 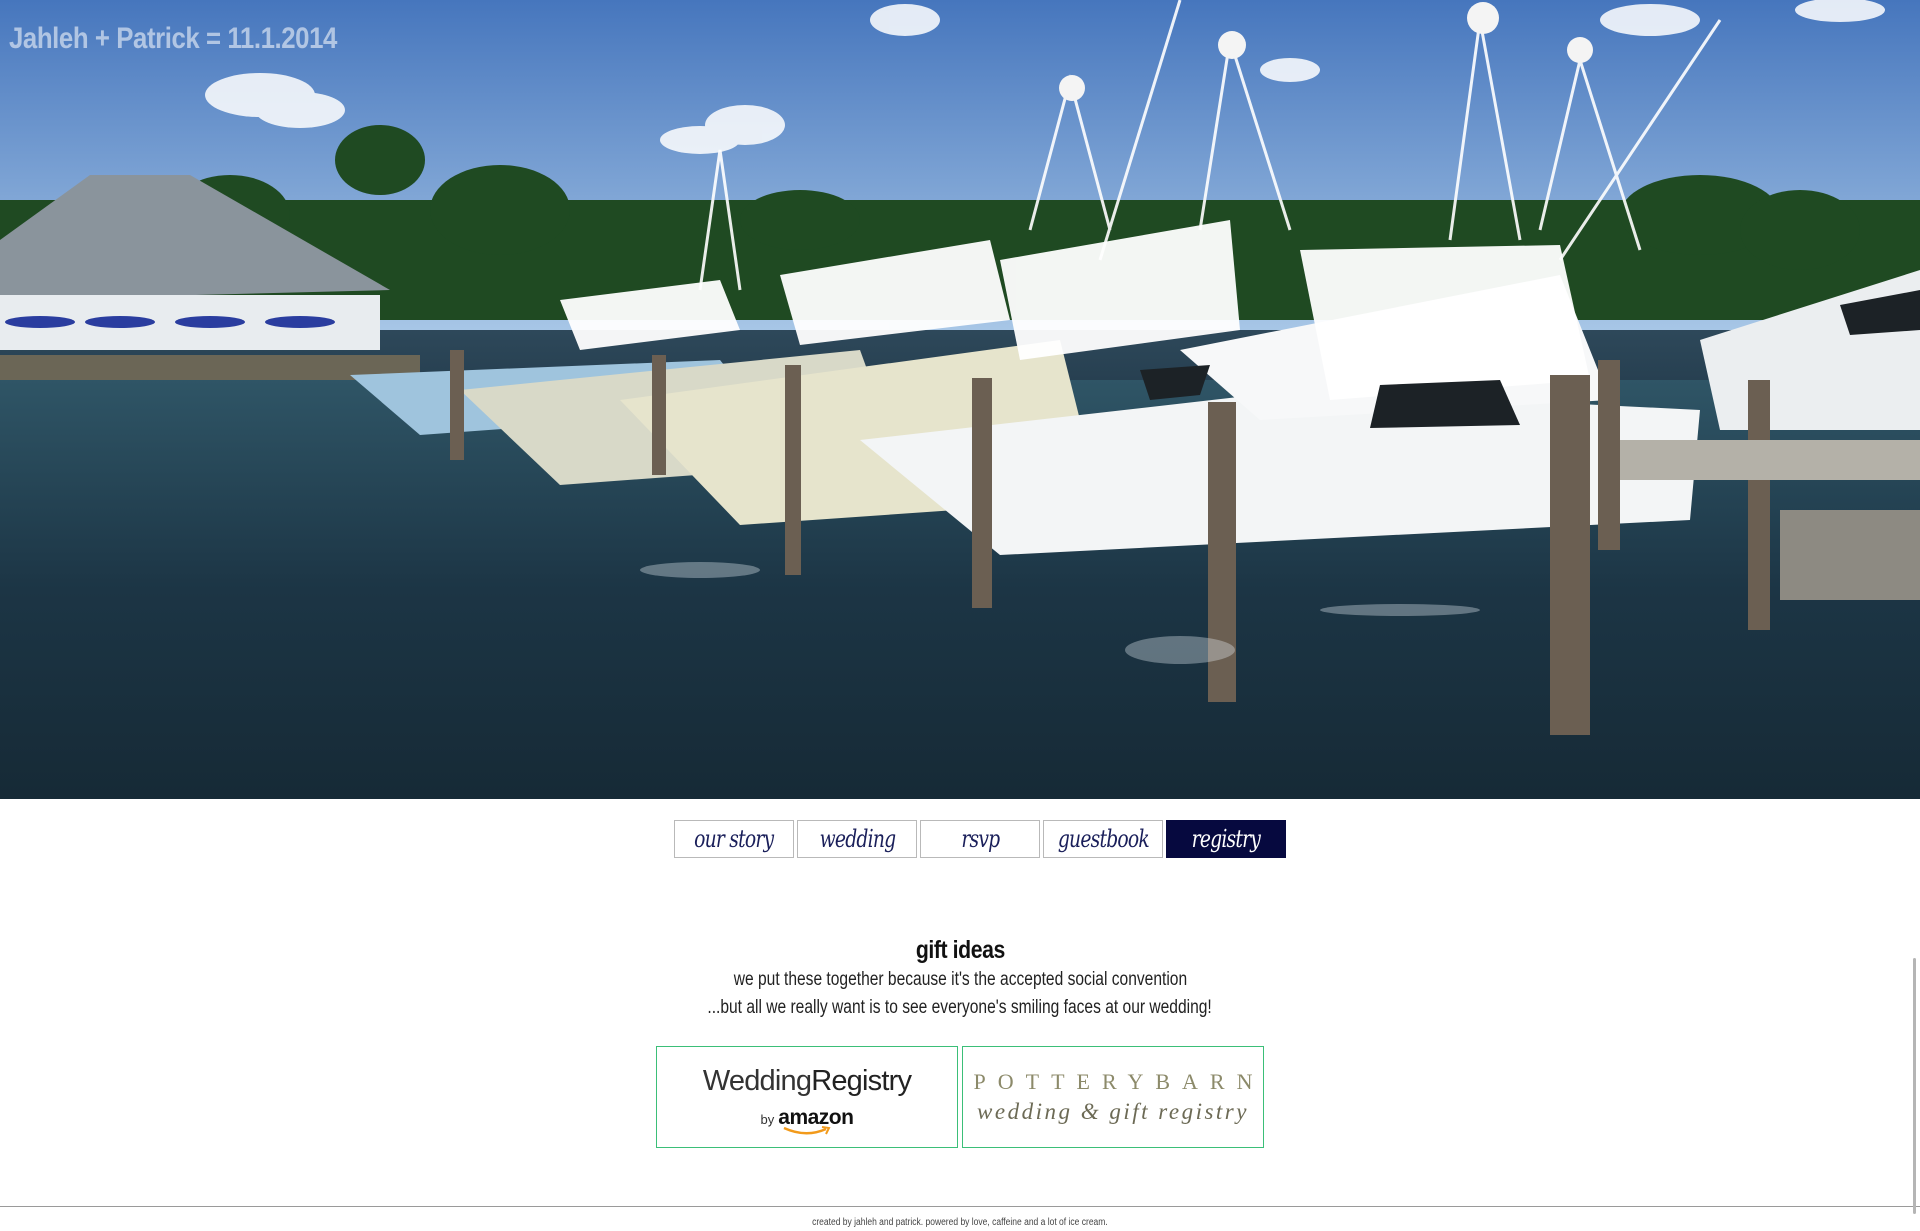 I want to click on tab-label: rsvp, so click(x=980, y=839).